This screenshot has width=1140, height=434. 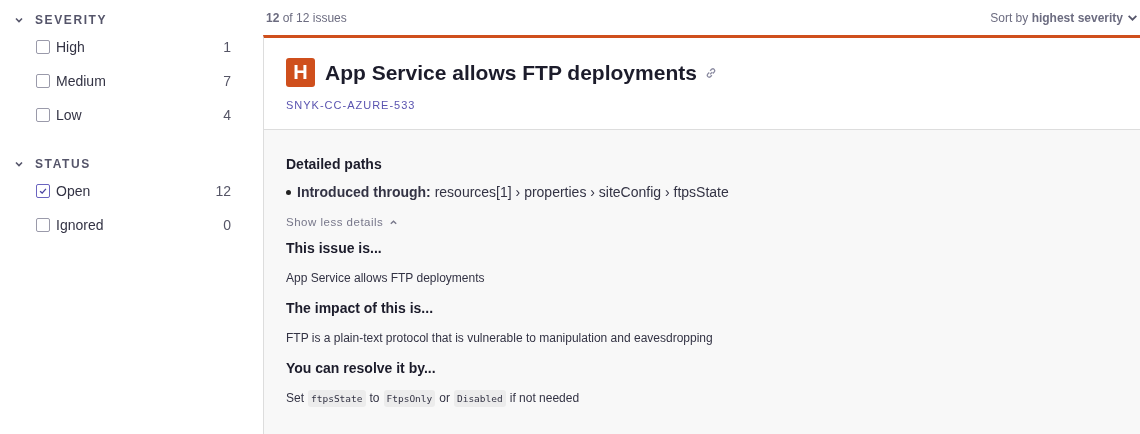 I want to click on body-text: to, so click(x=374, y=398).